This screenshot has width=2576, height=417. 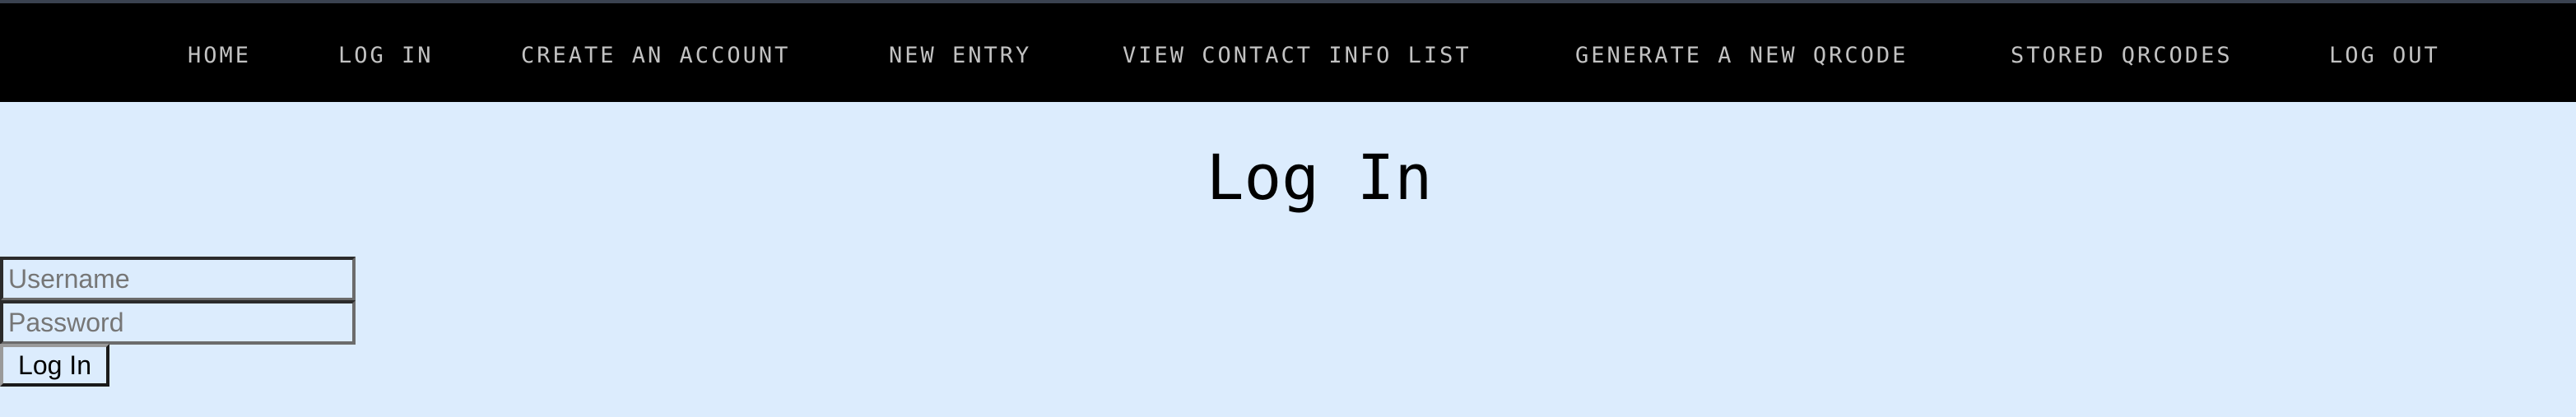 I want to click on nav-create-account-link: CREATE AN ACCOUNT, so click(x=655, y=55).